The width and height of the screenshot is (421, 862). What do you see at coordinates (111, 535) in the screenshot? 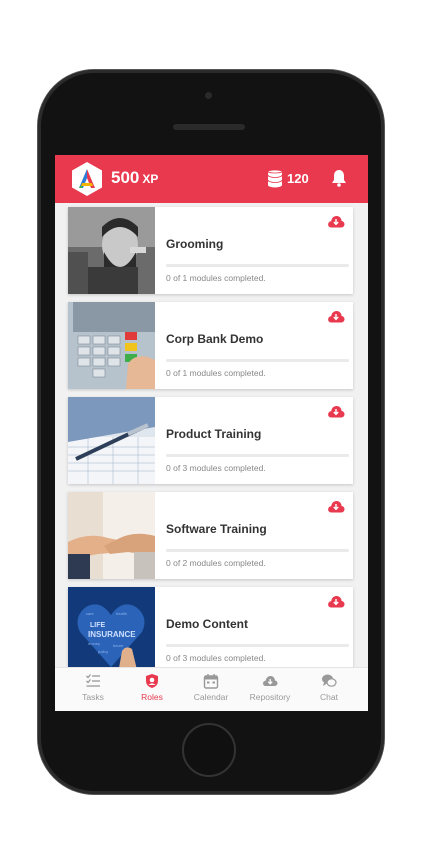
I see `software-training-thumbnail` at bounding box center [111, 535].